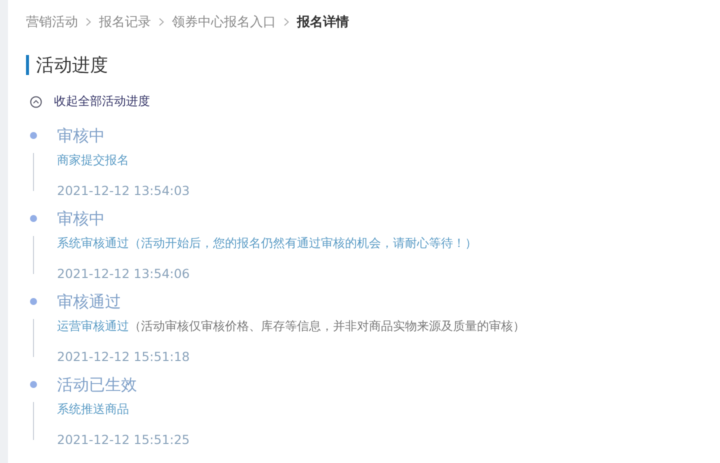 The width and height of the screenshot is (720, 463). What do you see at coordinates (27, 65) in the screenshot?
I see `accent-bar` at bounding box center [27, 65].